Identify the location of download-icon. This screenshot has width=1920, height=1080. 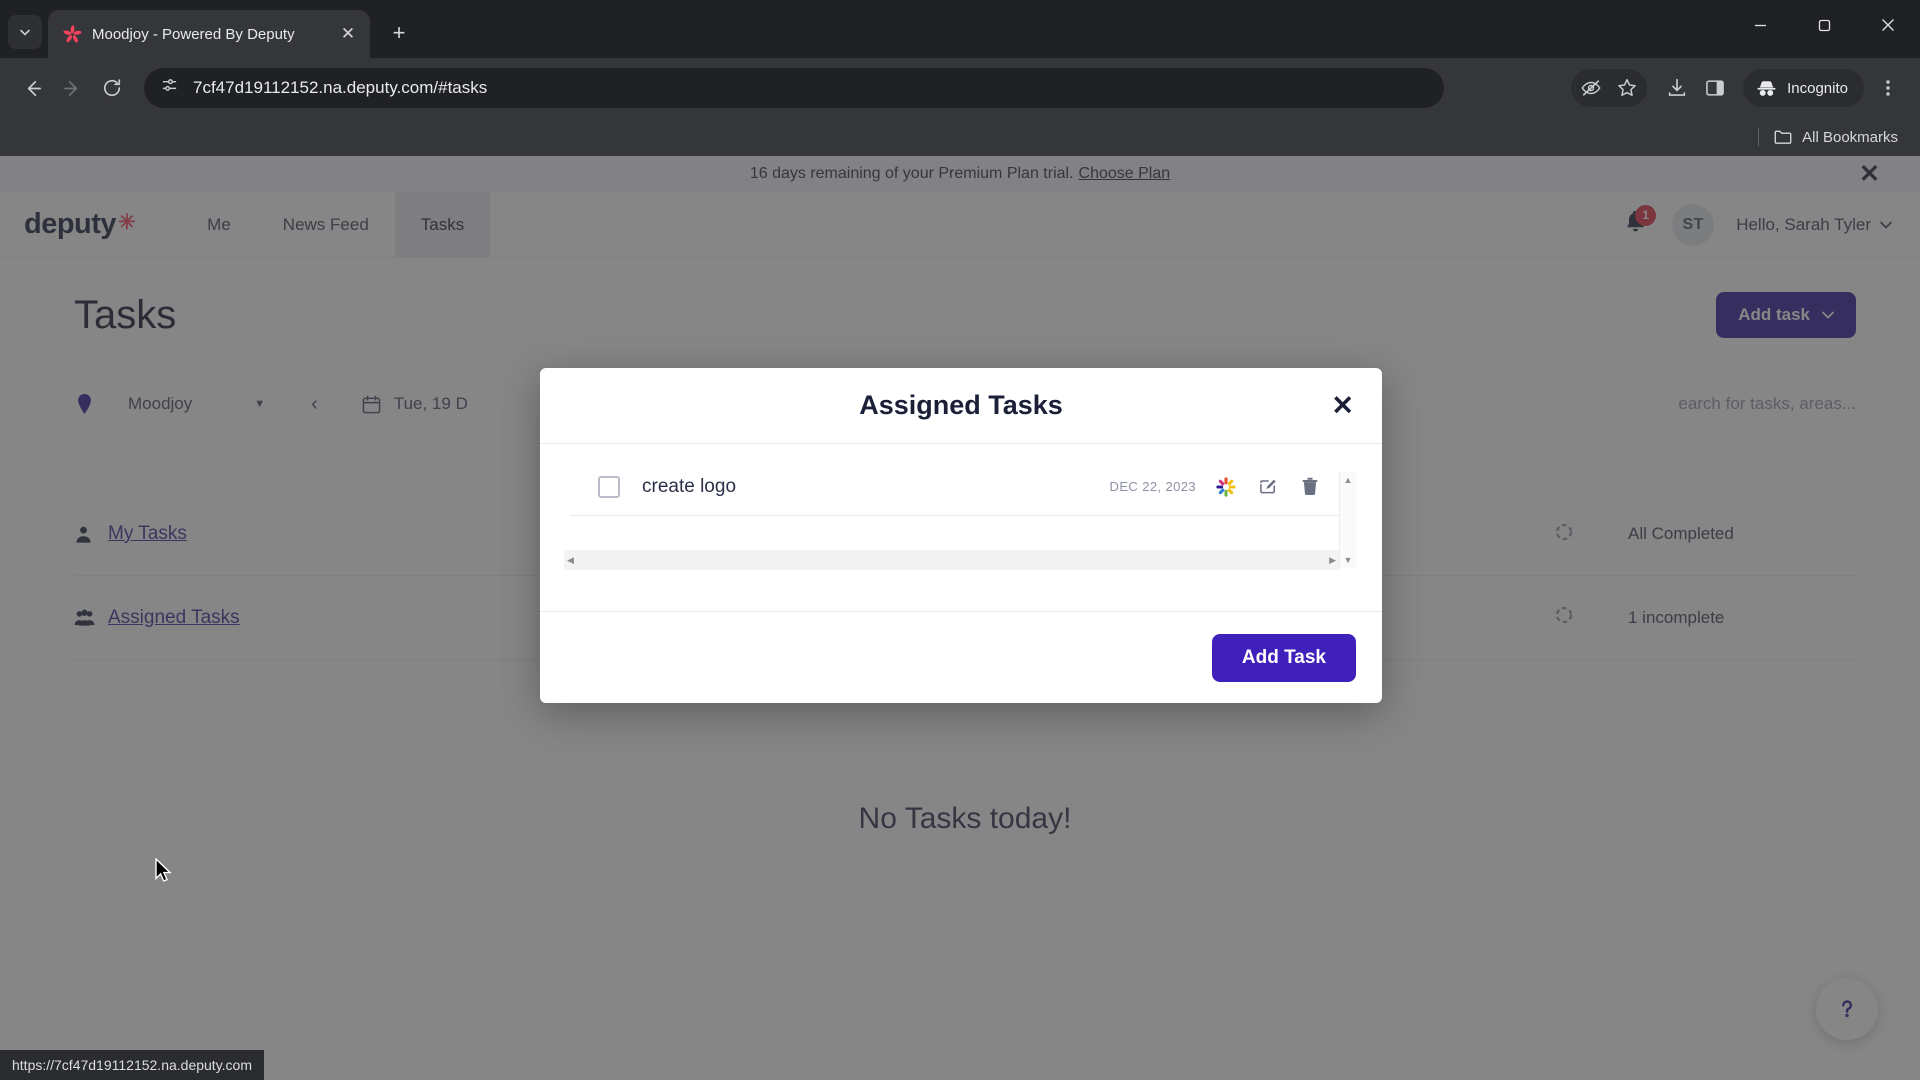
(1677, 87).